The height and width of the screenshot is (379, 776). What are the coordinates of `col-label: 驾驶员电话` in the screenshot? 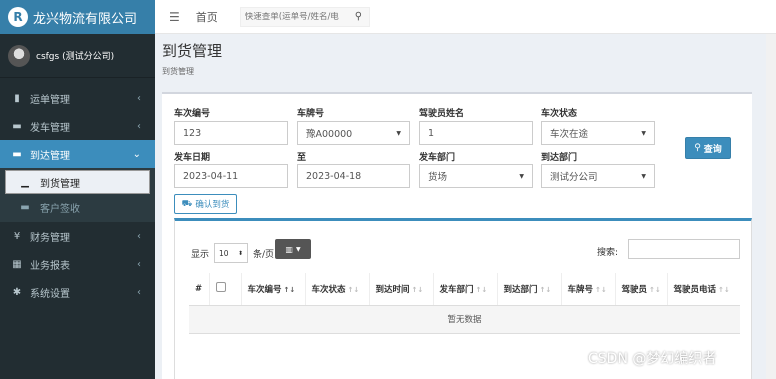 It's located at (695, 289).